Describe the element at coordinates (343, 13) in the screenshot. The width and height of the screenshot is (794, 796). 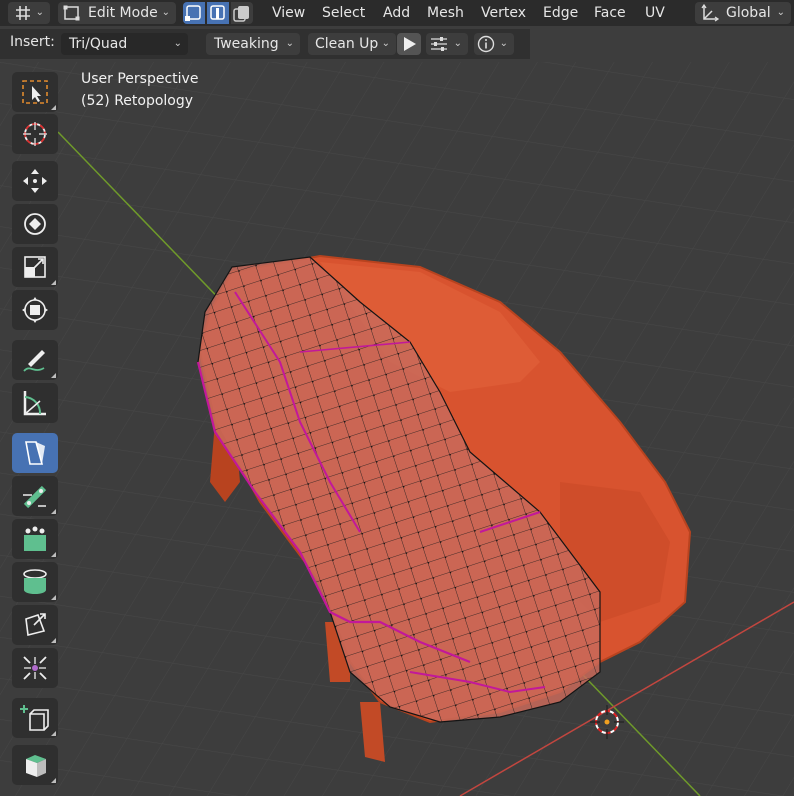
I see `menu-select: Select` at that location.